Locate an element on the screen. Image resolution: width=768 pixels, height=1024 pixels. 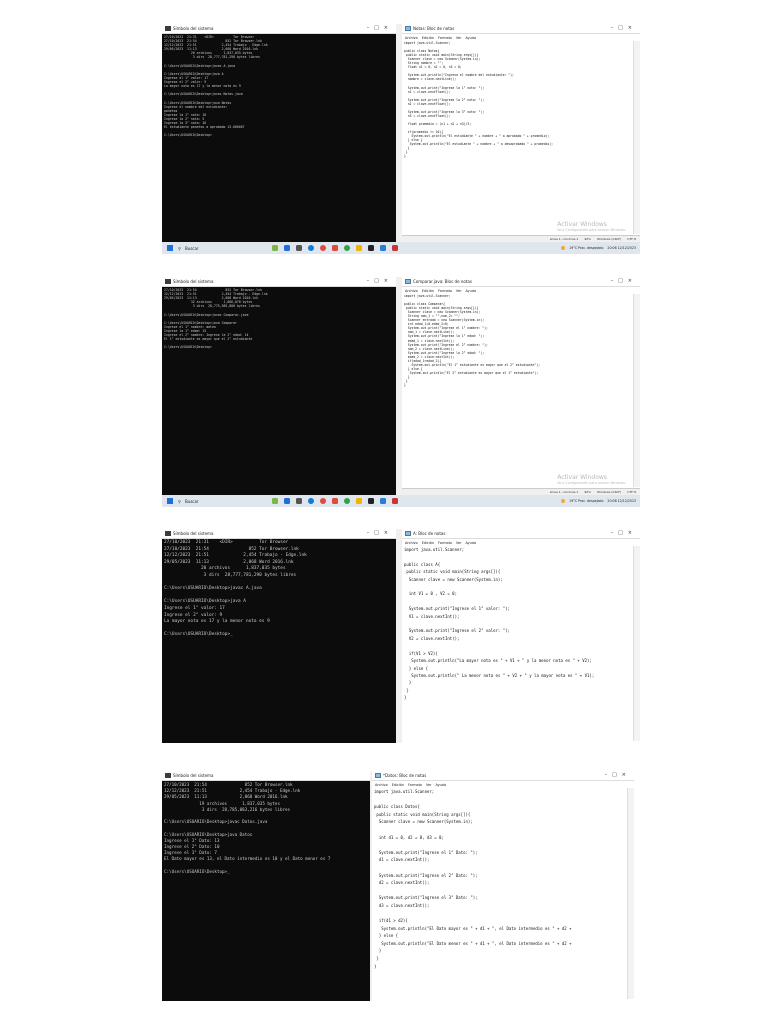
notepad-title-bar: *Datos: Bloc de notas –□× is located at coordinates (503, 776).